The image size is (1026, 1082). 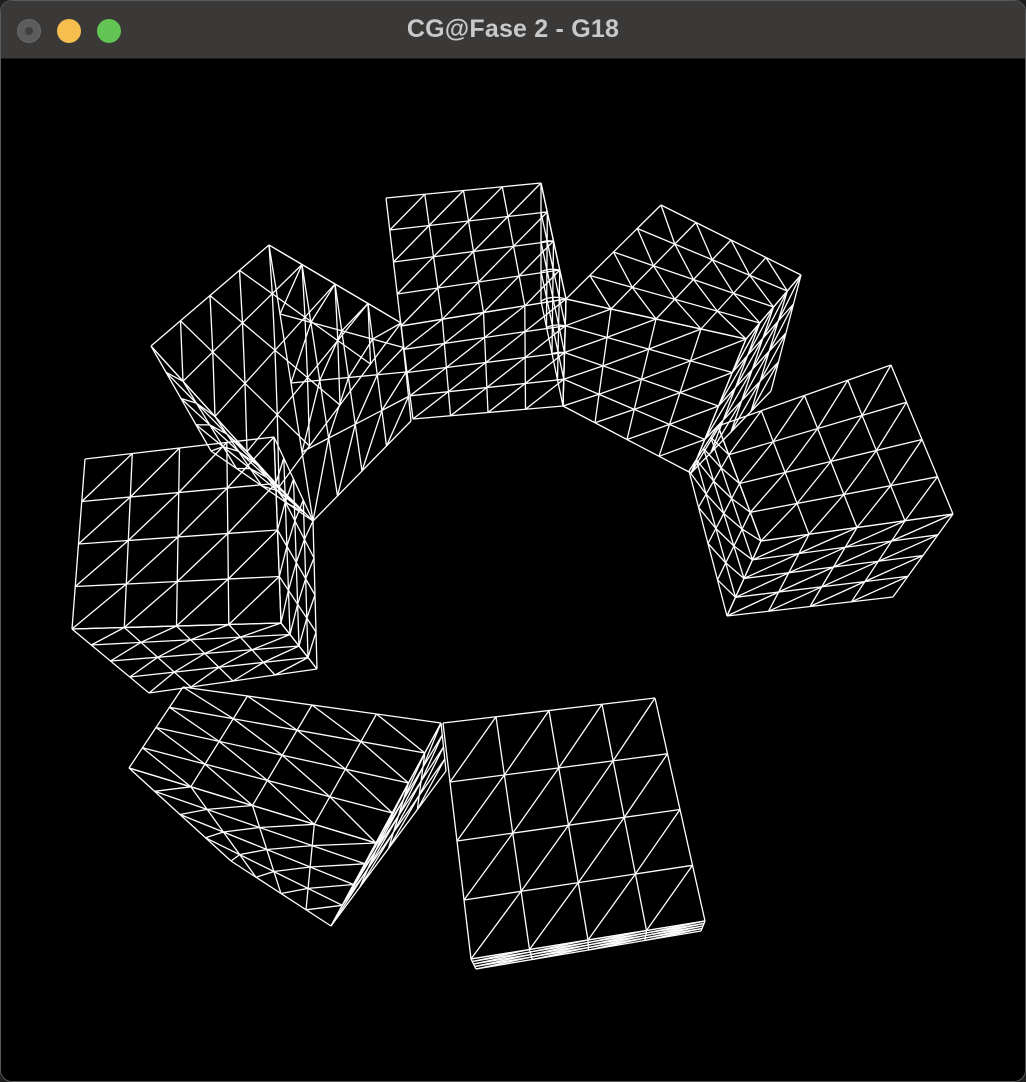 I want to click on cube-top, so click(x=476, y=301).